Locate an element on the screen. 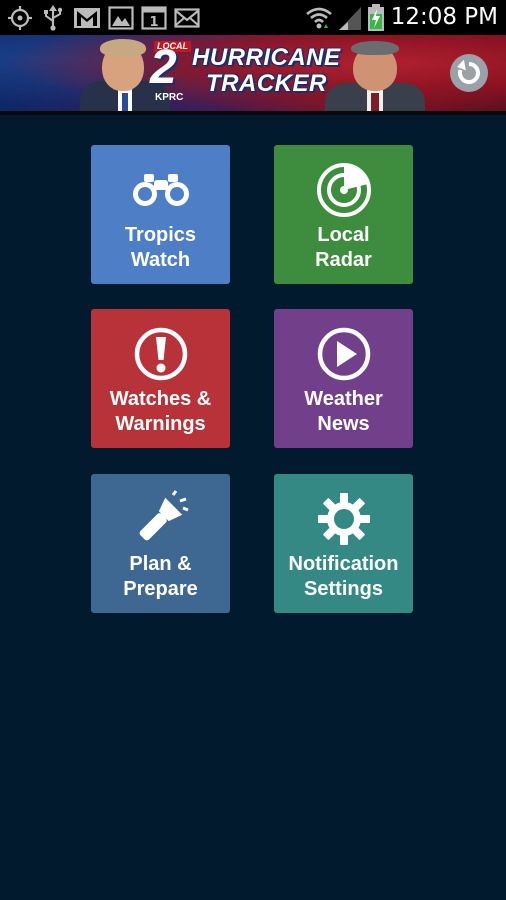 This screenshot has width=506, height=900. banner-title-line2: TRACKER is located at coordinates (266, 83).